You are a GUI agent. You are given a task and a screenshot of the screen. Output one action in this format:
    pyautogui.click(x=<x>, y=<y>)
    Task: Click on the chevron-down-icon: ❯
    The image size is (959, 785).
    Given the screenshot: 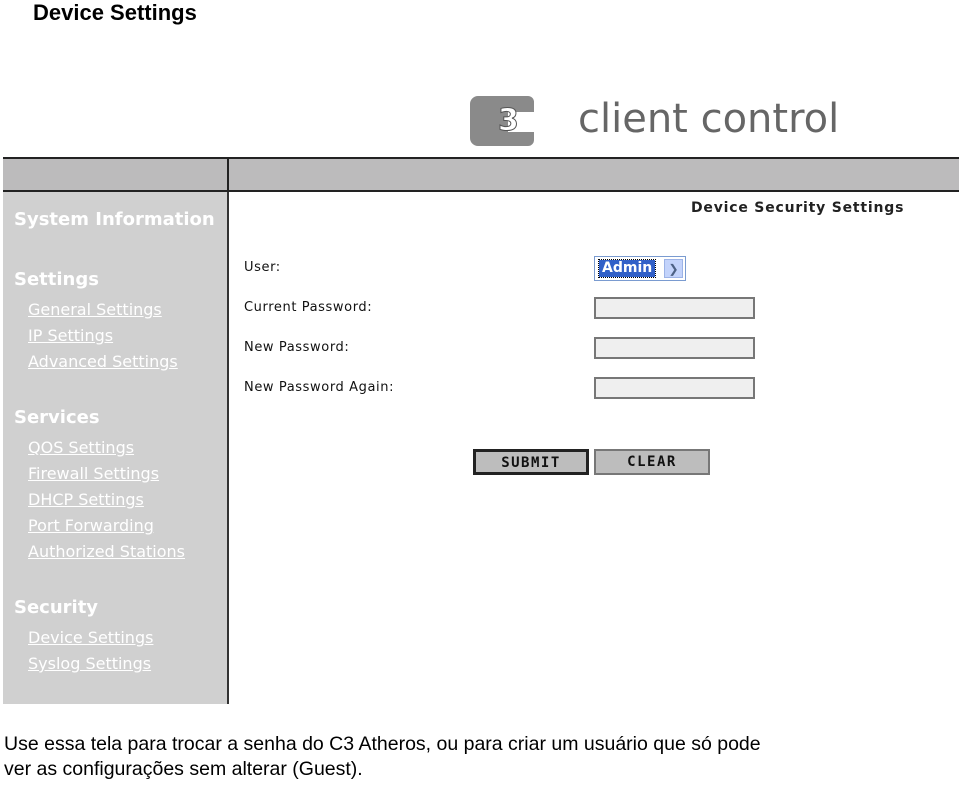 What is the action you would take?
    pyautogui.click(x=673, y=268)
    